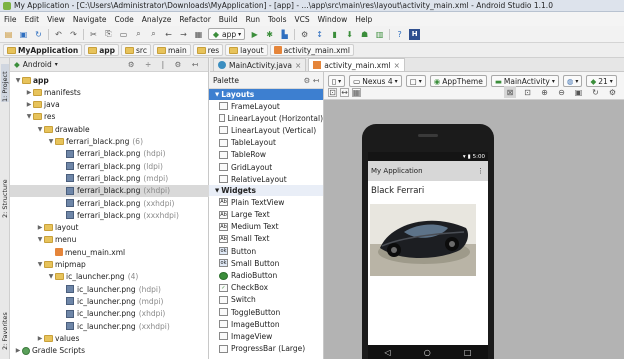 The image size is (624, 359). Describe the element at coordinates (109, 252) in the screenshot. I see `tree-item: menu_main.xml` at that location.